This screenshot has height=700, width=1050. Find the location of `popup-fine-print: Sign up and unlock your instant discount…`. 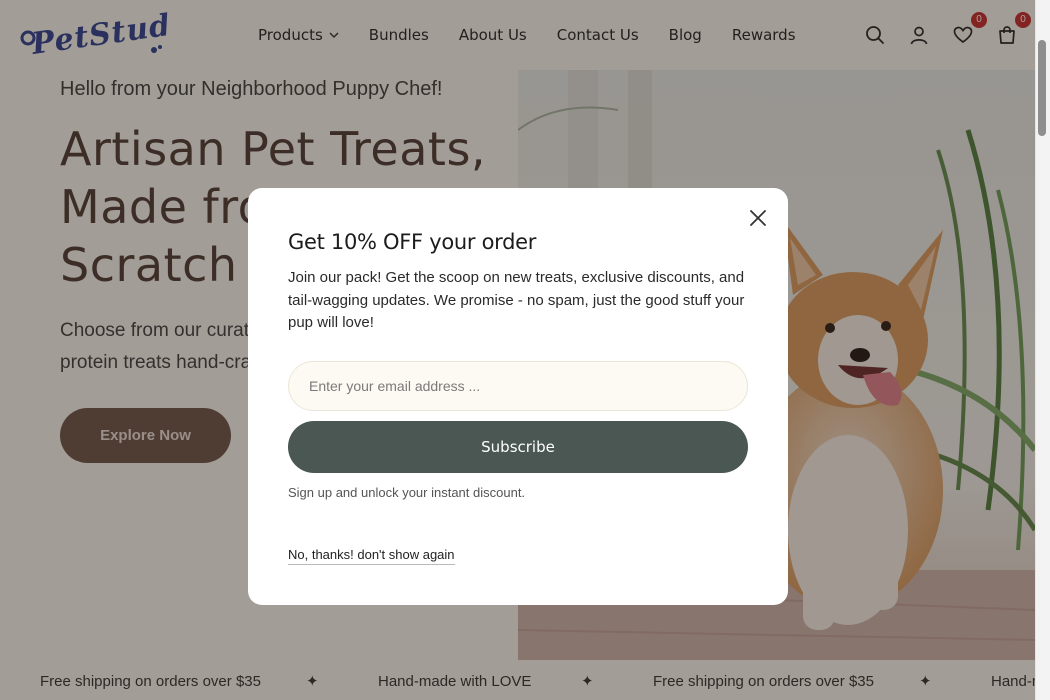

popup-fine-print: Sign up and unlock your instant discount… is located at coordinates (407, 492).